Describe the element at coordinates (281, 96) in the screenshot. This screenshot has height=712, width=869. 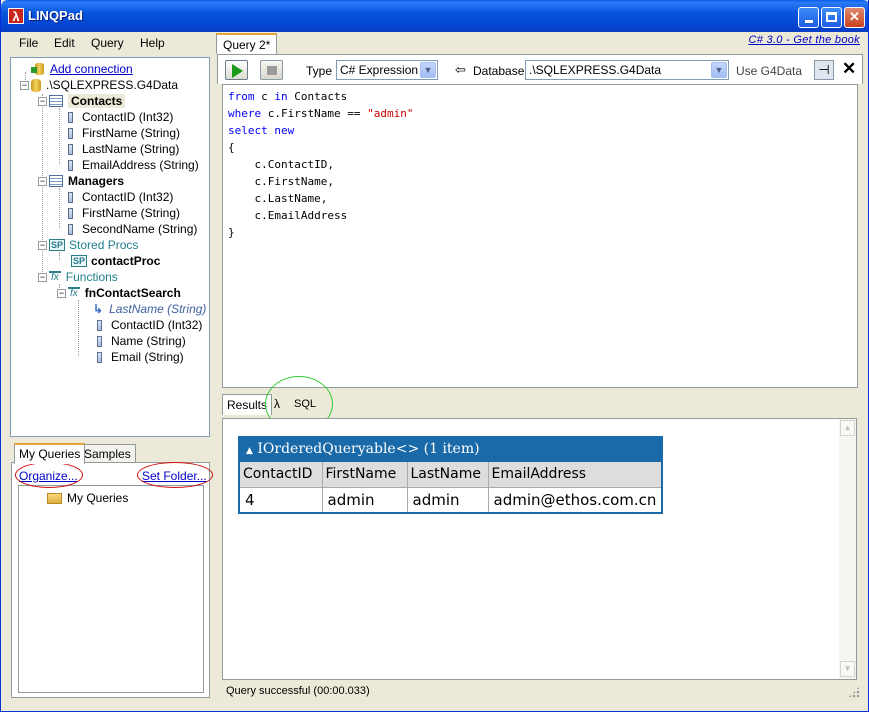
I see `code-keyword: in` at that location.